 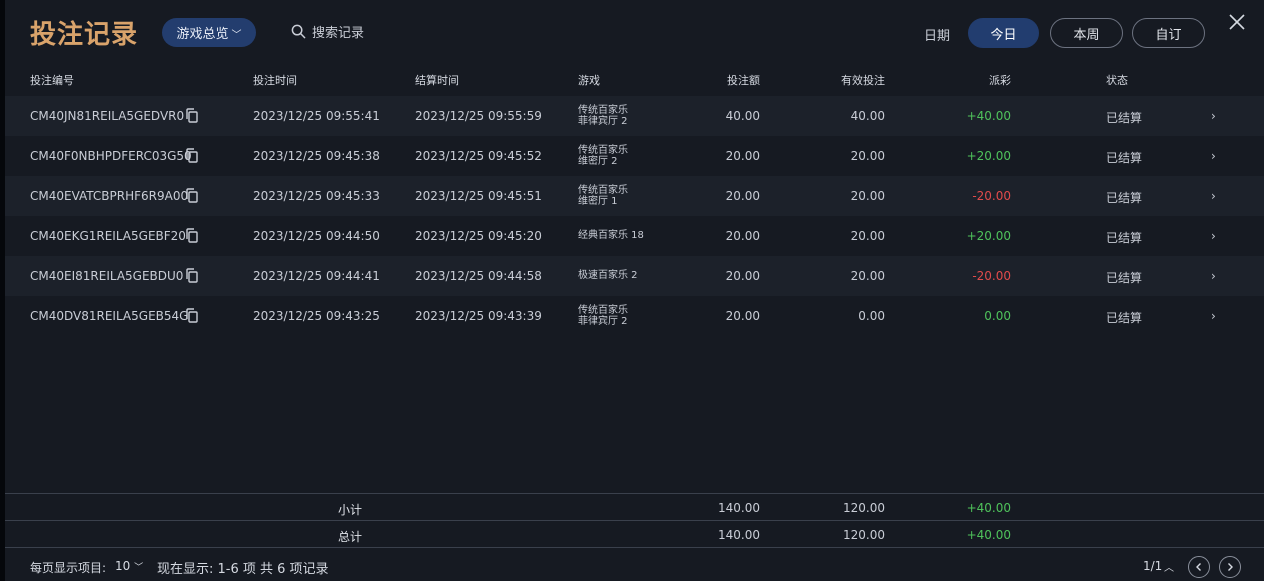 I want to click on settle-time: 2023/12/25 09:55:59, so click(x=478, y=116).